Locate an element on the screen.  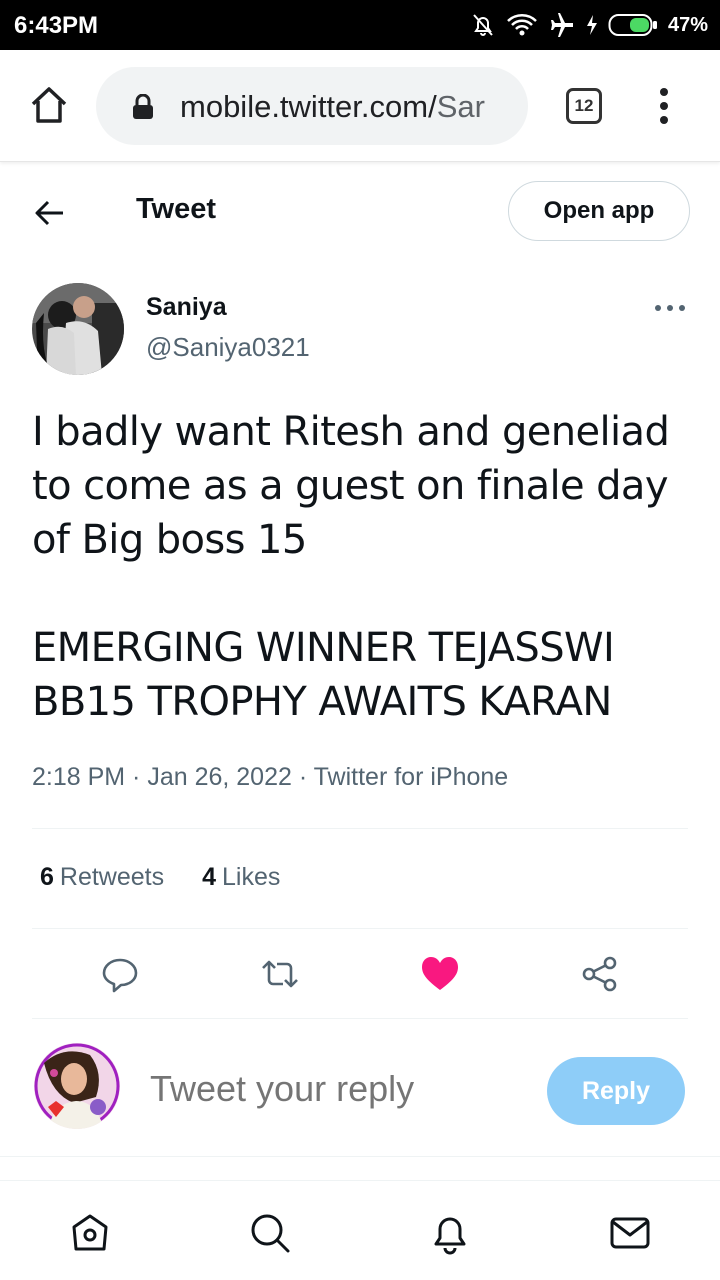
share-action is located at coordinates (600, 974).